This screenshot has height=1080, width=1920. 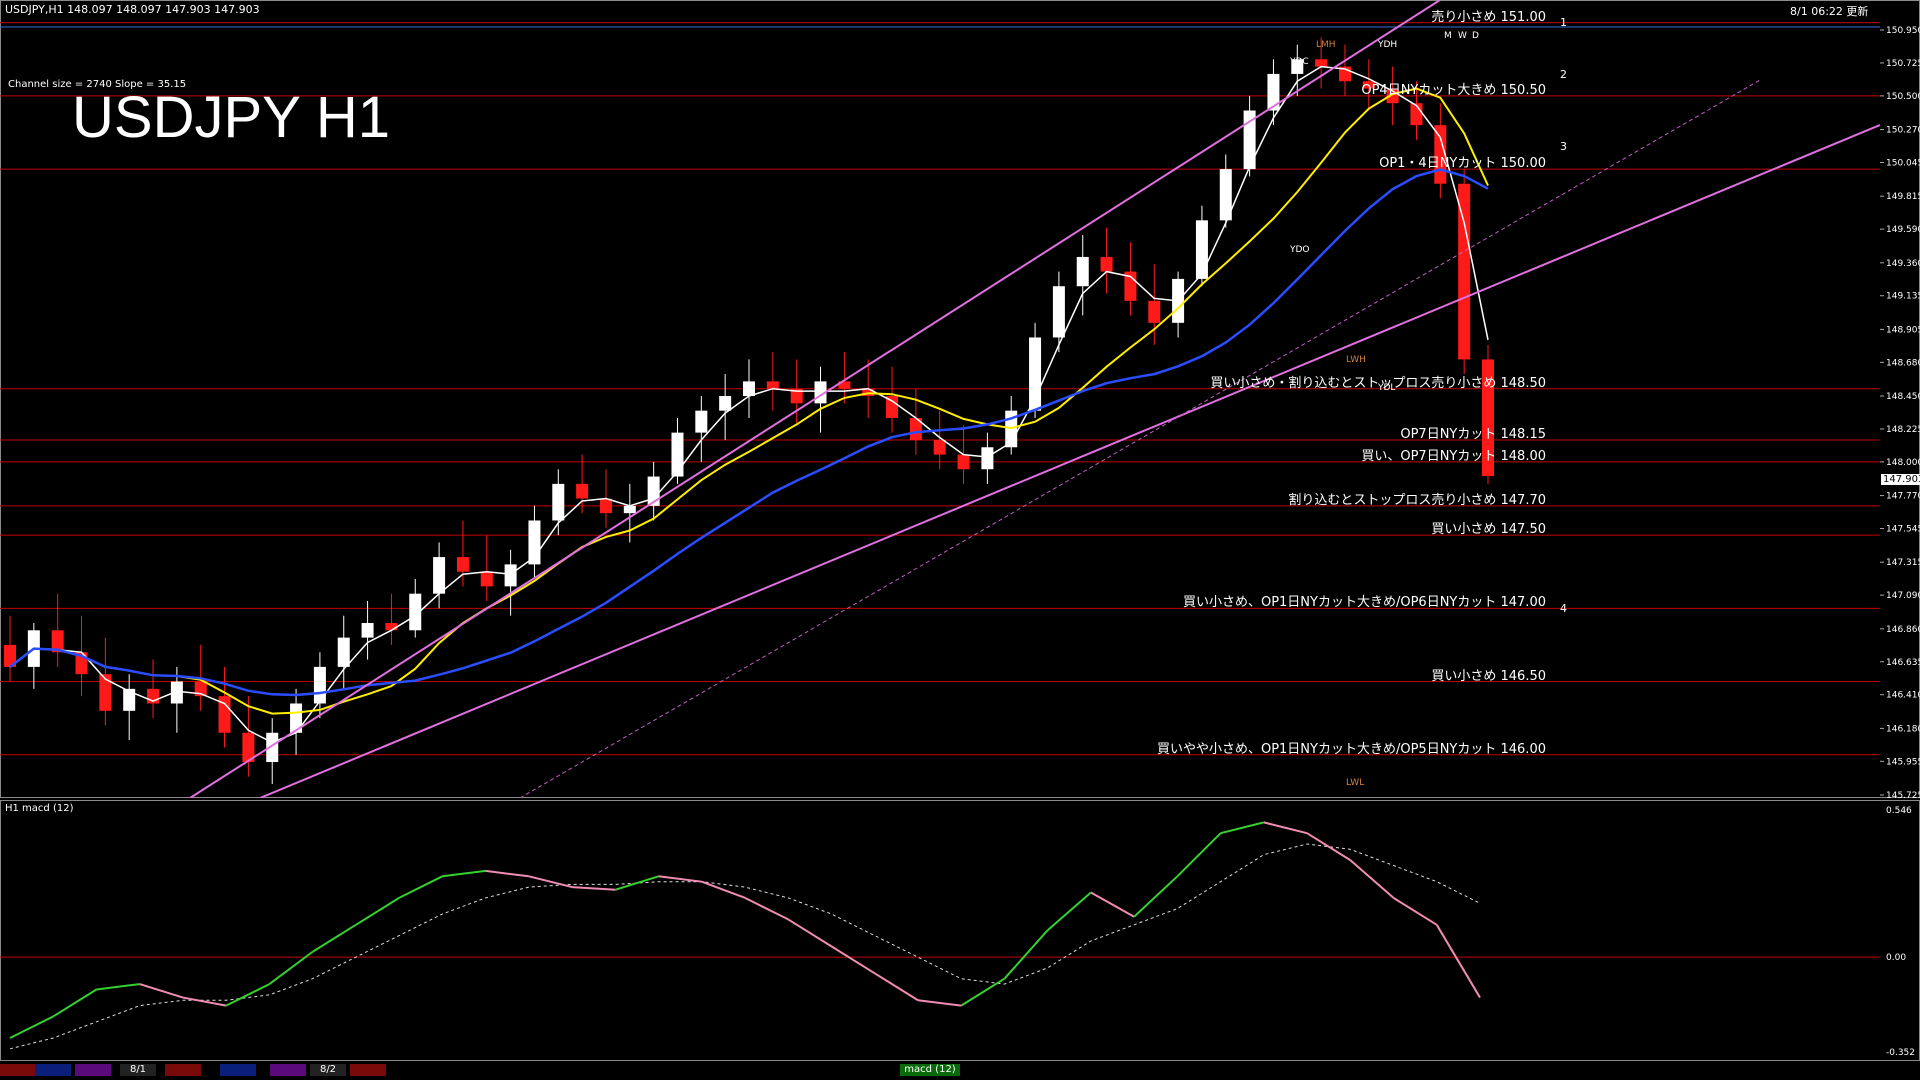 What do you see at coordinates (1899, 811) in the screenshot?
I see `macd-tick-label: 0.546` at bounding box center [1899, 811].